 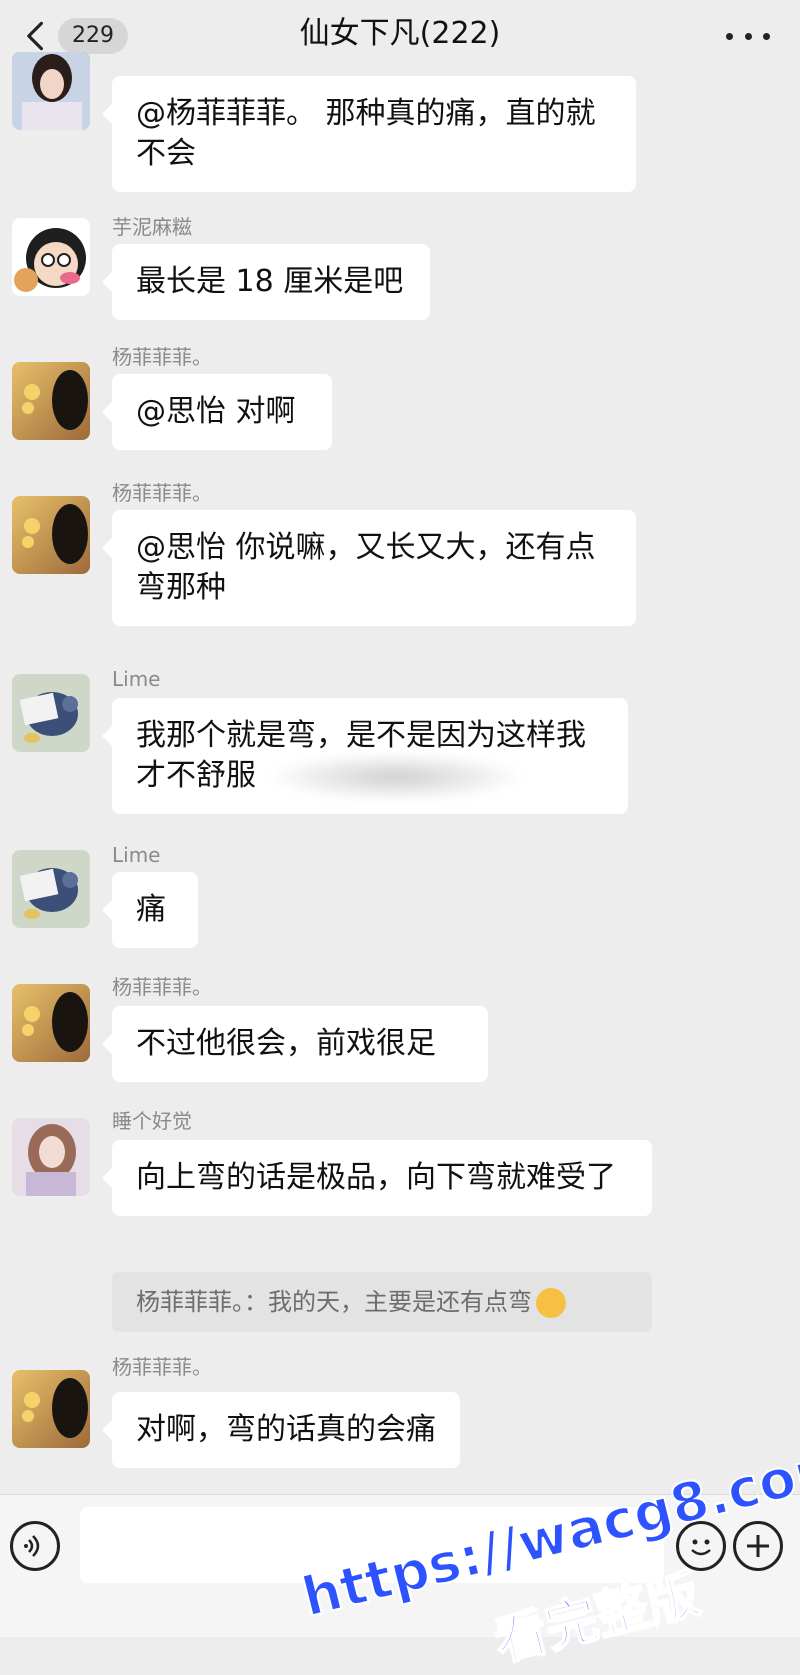 I want to click on message-row: 杨菲菲菲。 @思怡 你说嘛，又长又大，还有点弯那种, so click(x=400, y=561).